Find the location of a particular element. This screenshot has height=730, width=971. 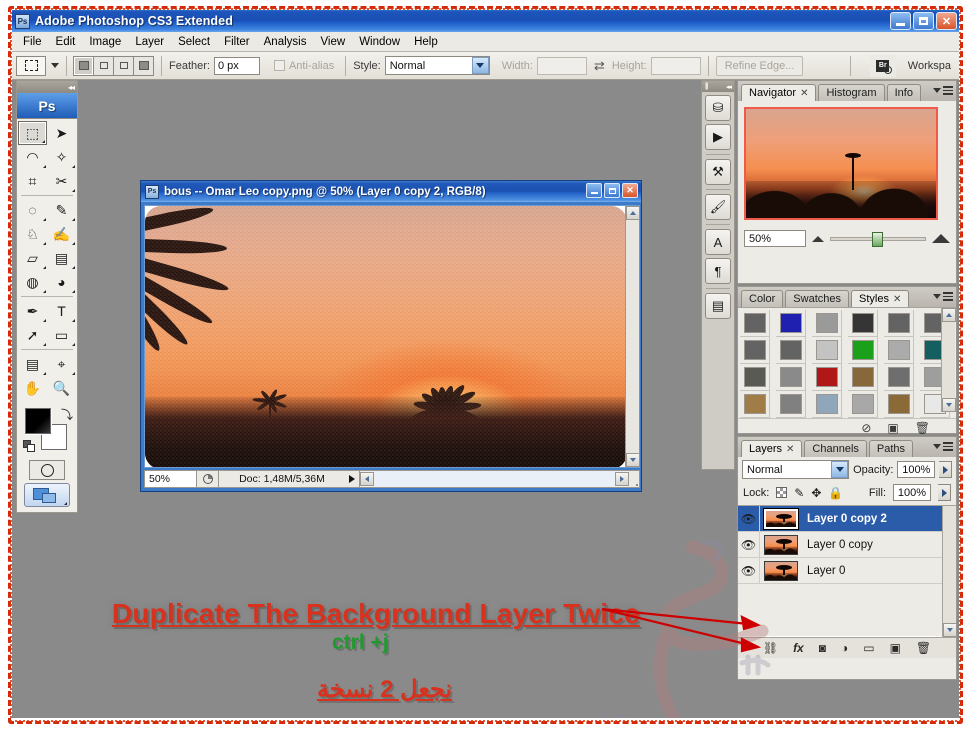

style-select: Normal is located at coordinates (437, 65).